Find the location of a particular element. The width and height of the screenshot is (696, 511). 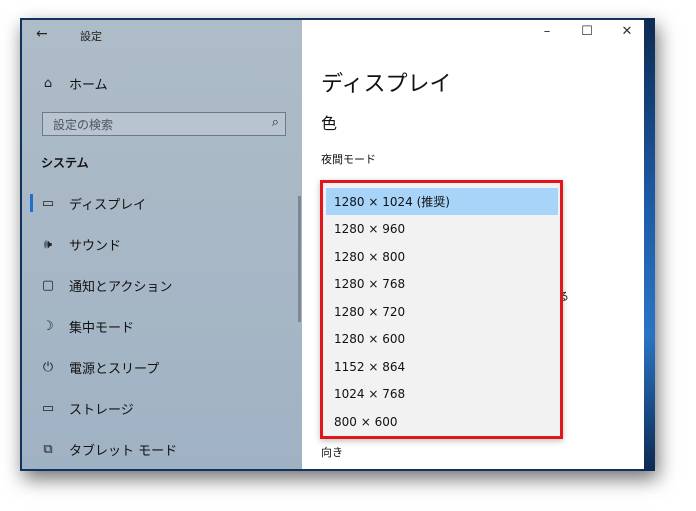

resolution-option: 1280 × 768 is located at coordinates (442, 283).